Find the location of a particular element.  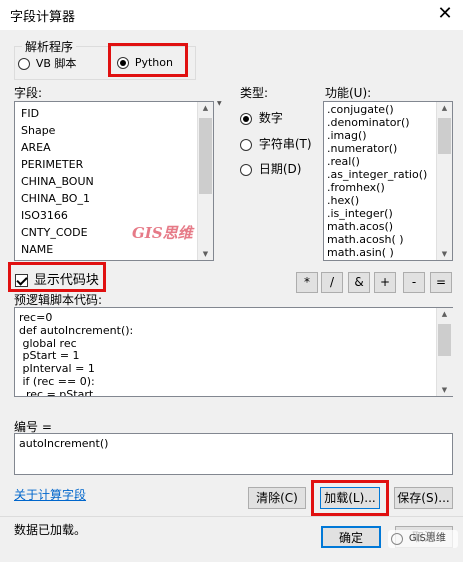

type-date-option: 日期(D) is located at coordinates (270, 168).